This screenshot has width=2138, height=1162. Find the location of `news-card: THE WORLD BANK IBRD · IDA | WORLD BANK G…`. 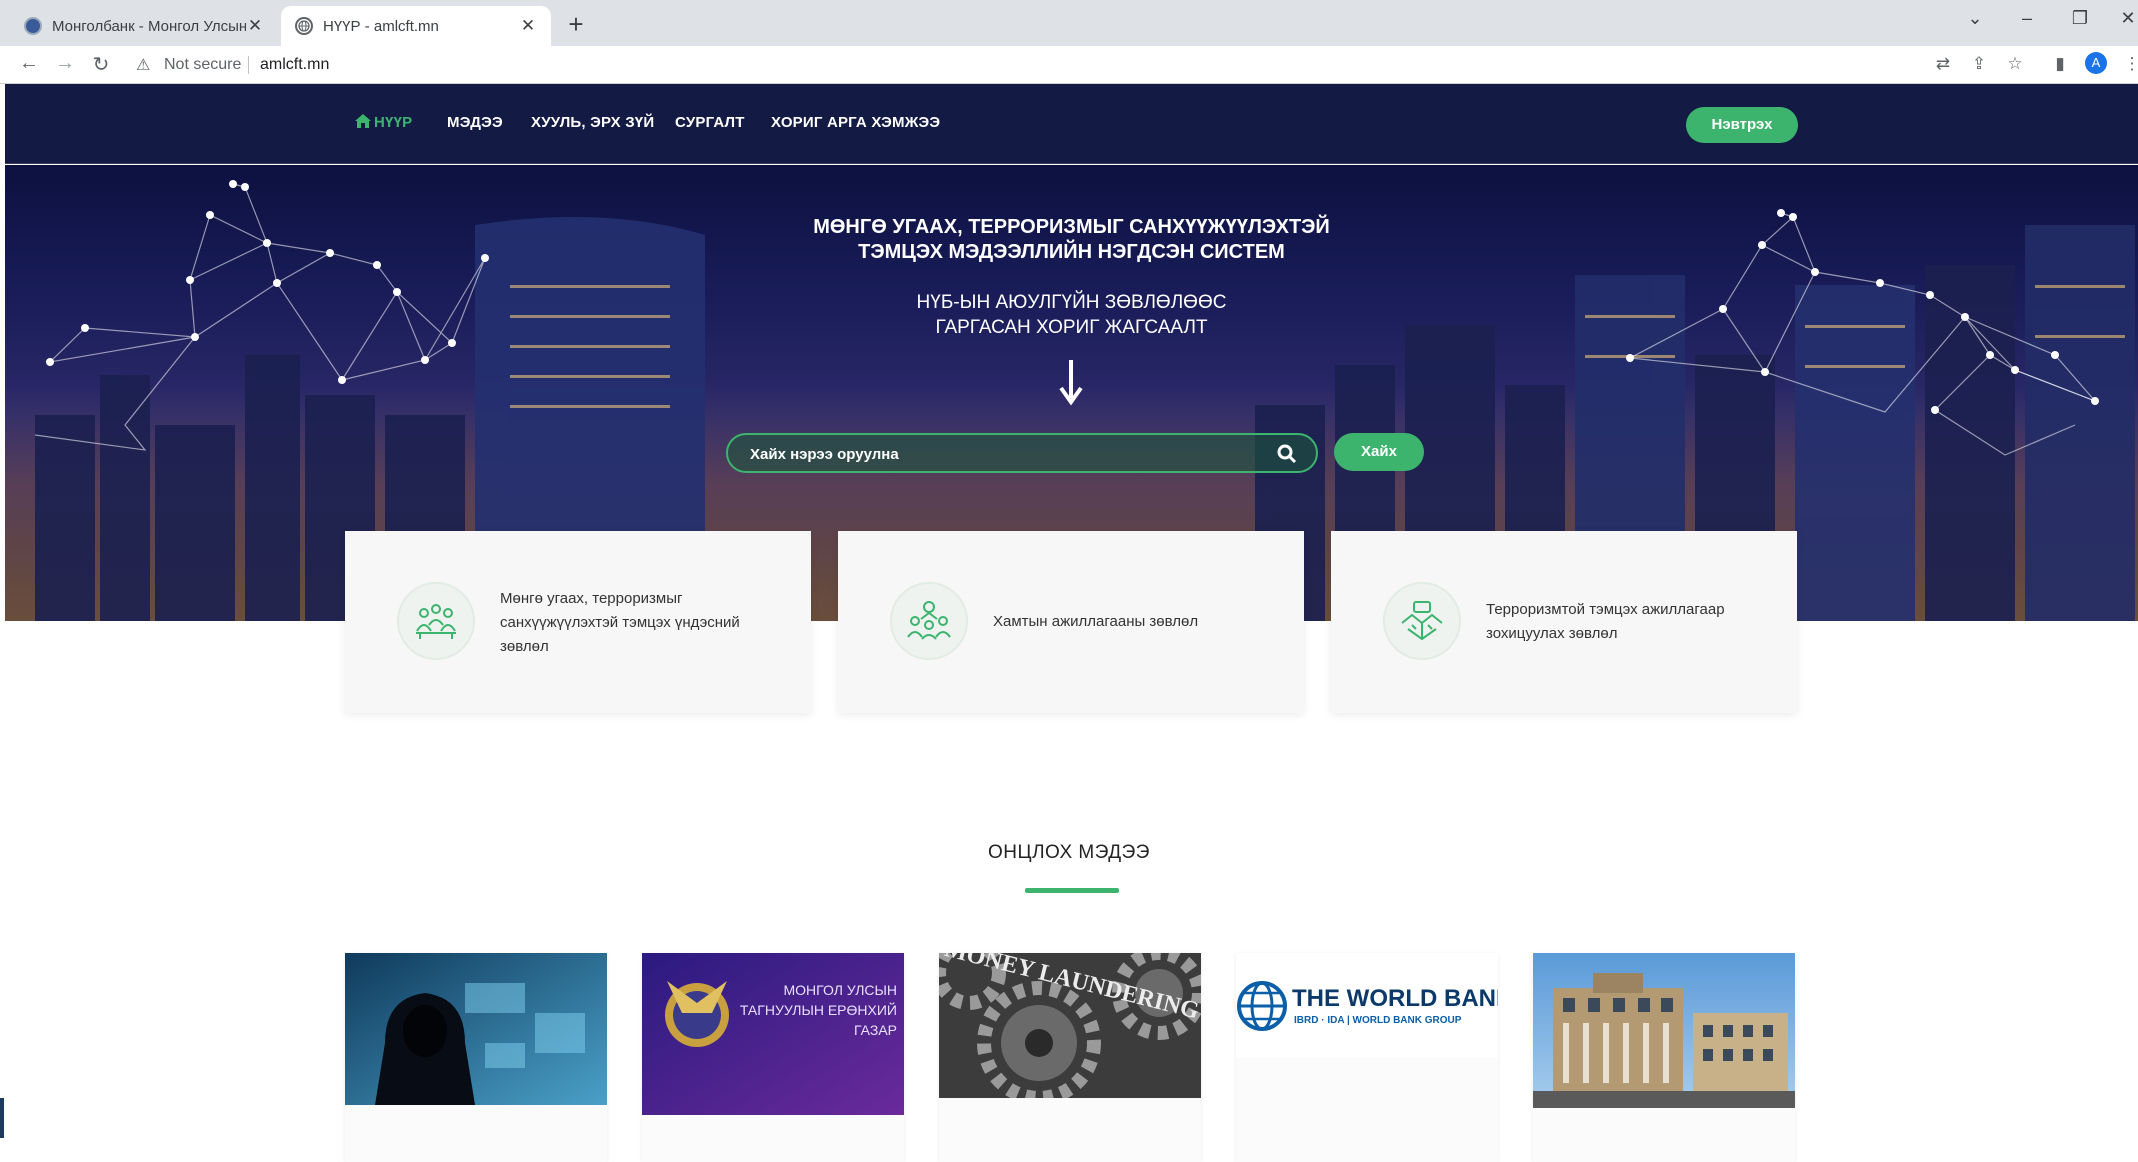

news-card: THE WORLD BANK IBRD · IDA | WORLD BANK G… is located at coordinates (1367, 1057).